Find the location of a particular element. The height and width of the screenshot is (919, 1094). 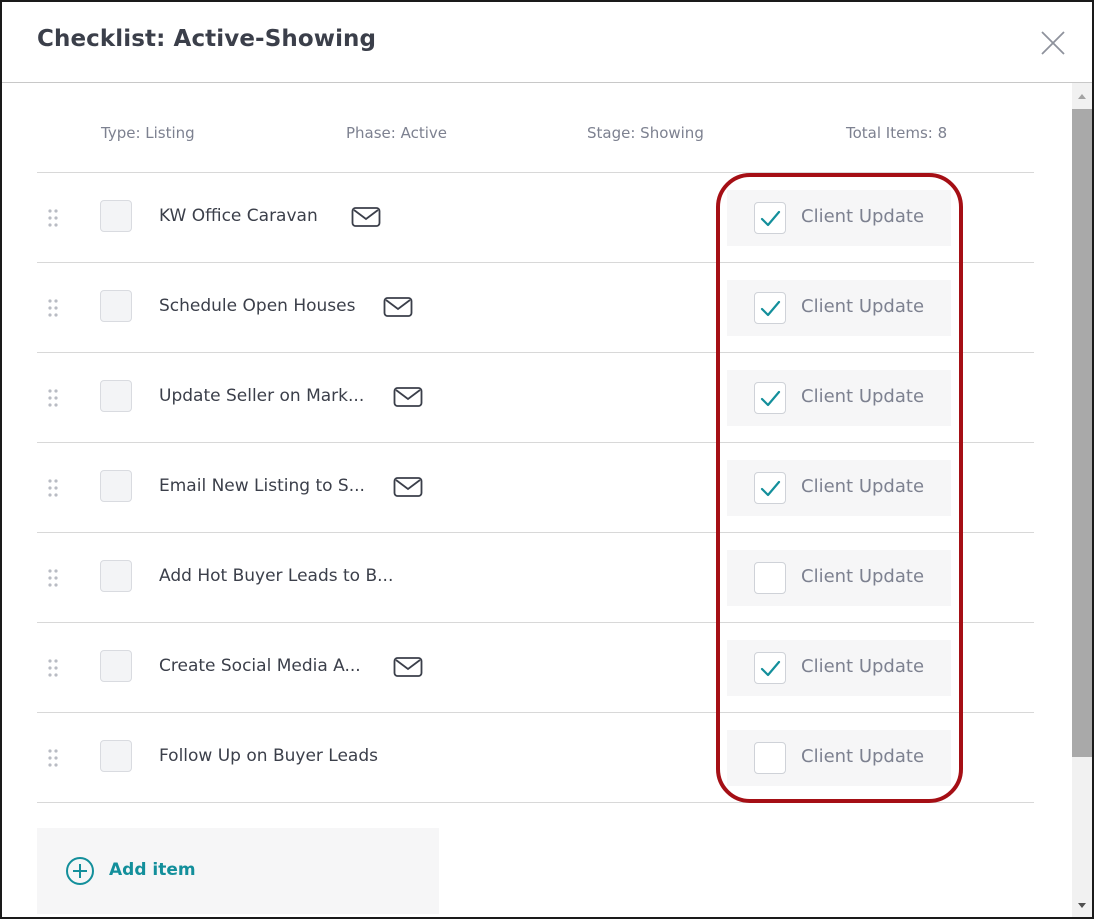

checklist-row: Schedule Open Houses Client Update is located at coordinates (535, 308).